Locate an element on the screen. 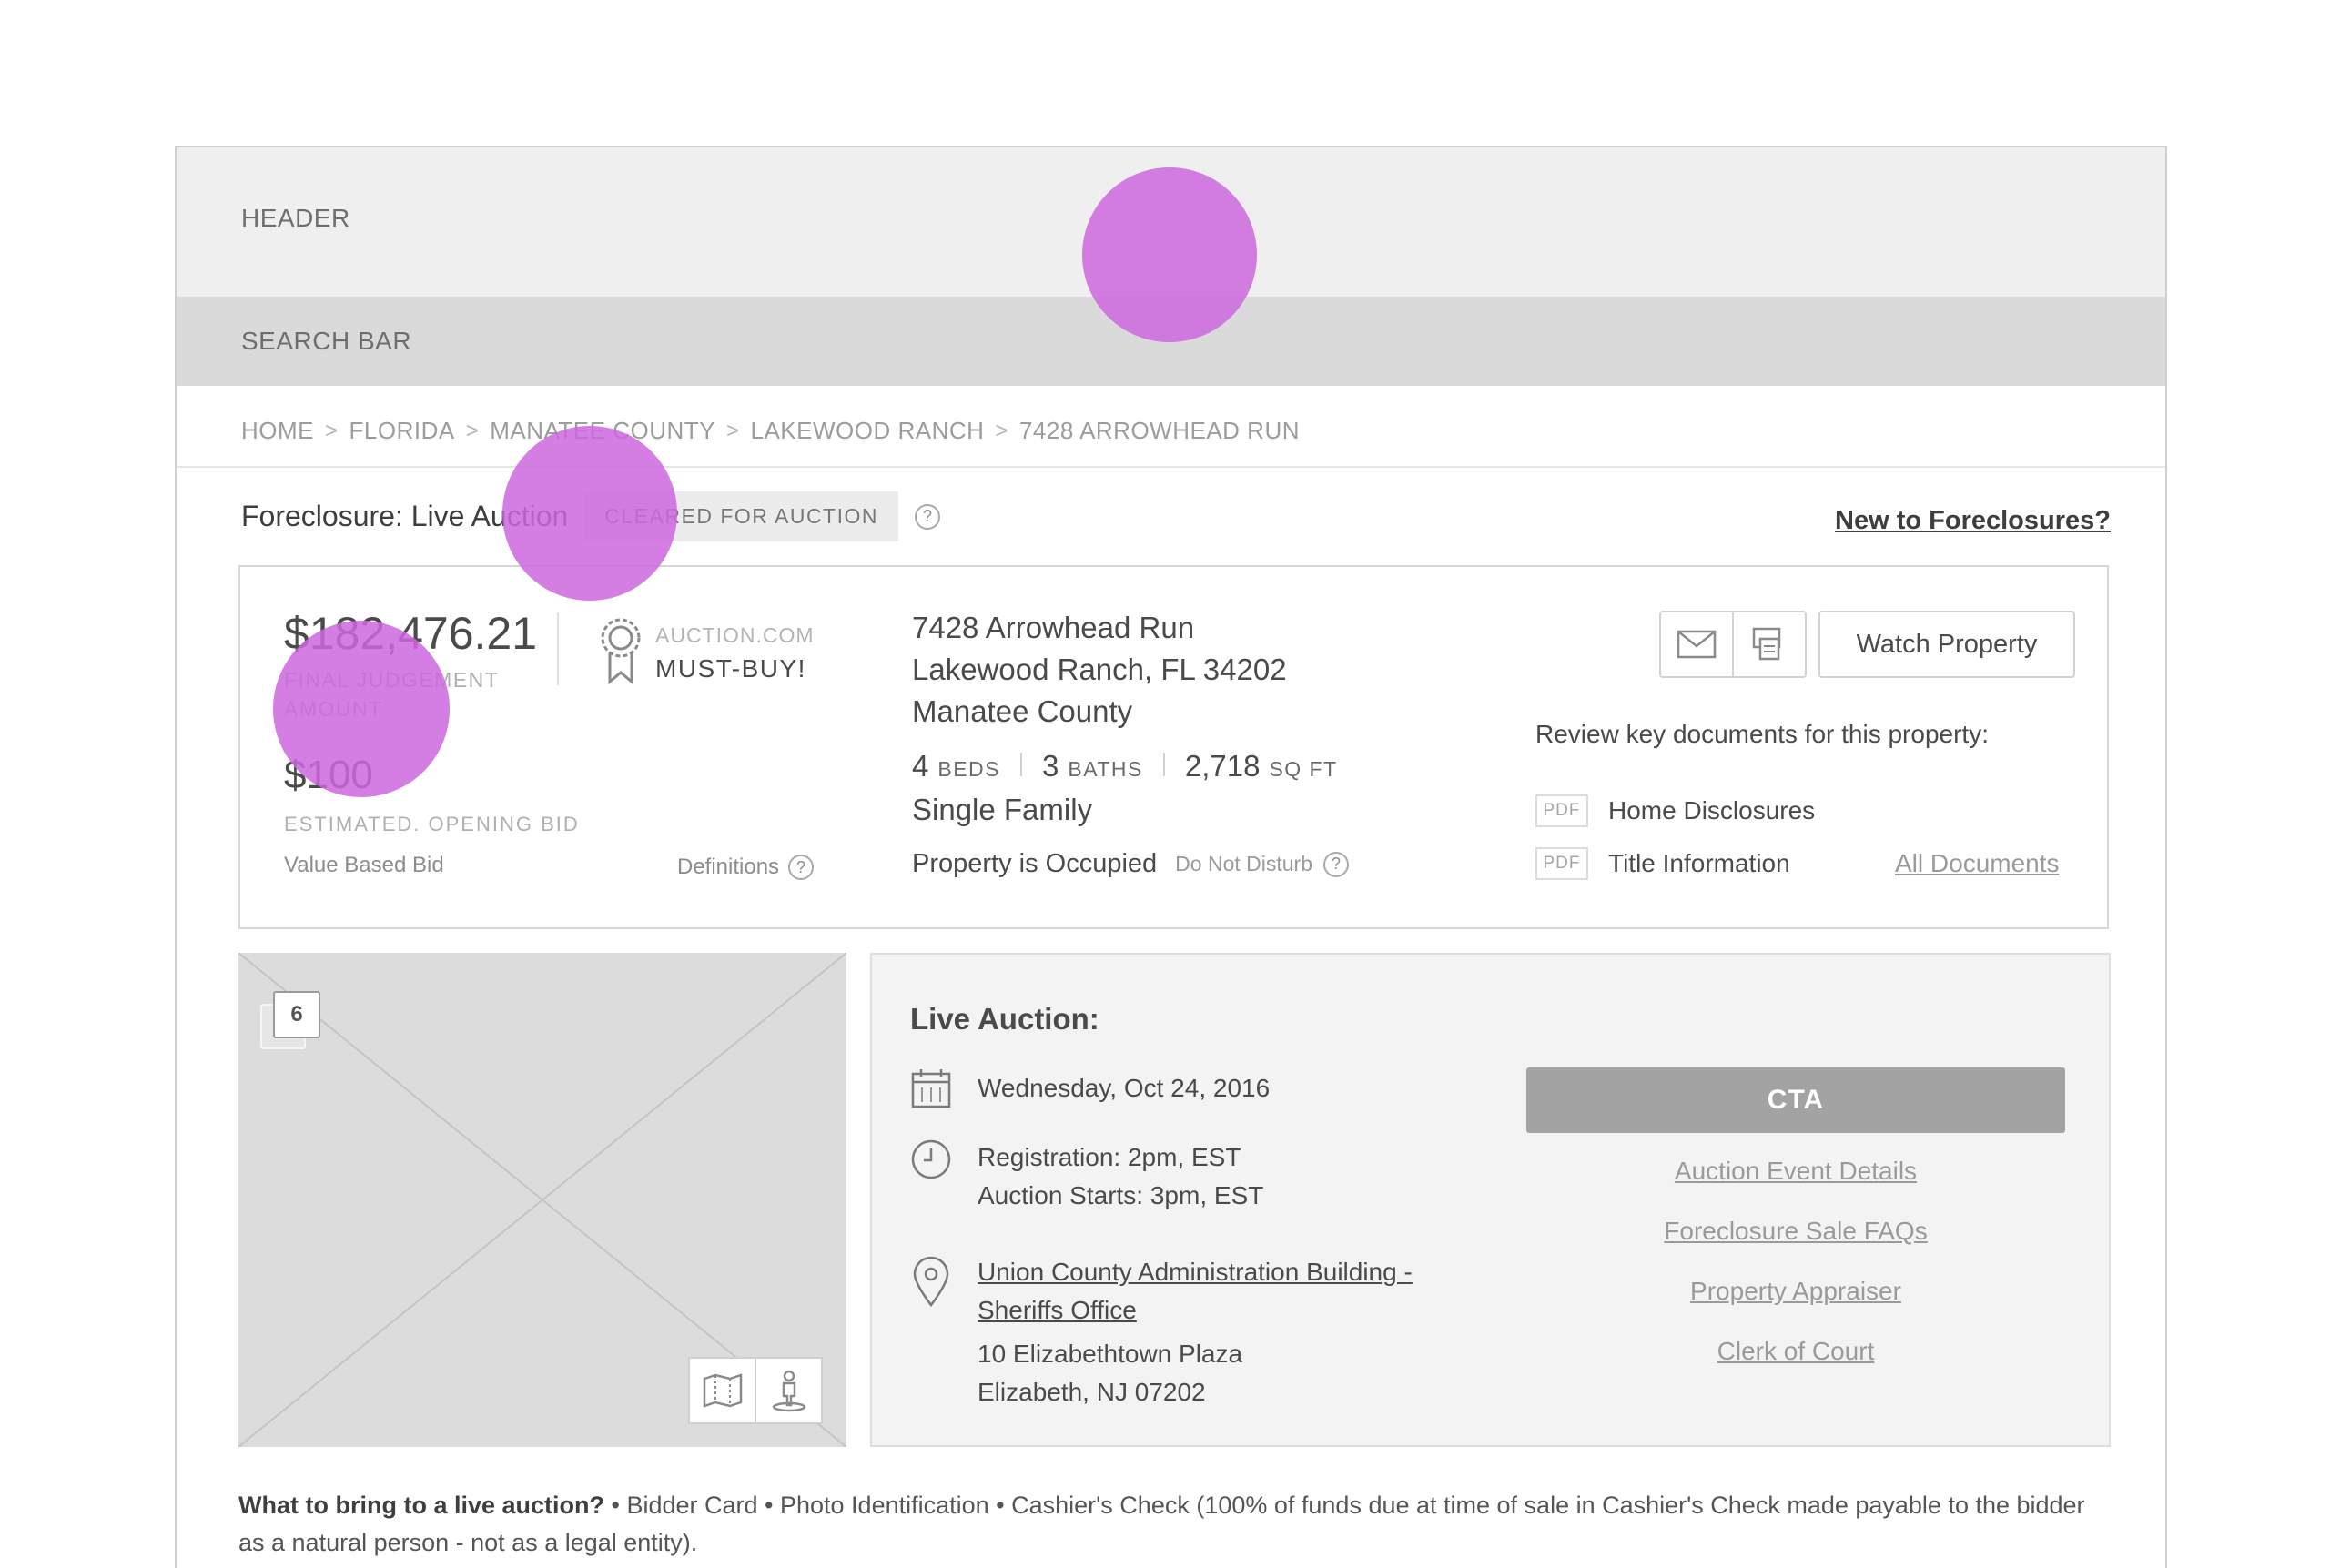 Image resolution: width=2330 pixels, height=1568 pixels. documents-intro: Review key documents for this property: is located at coordinates (1762, 734).